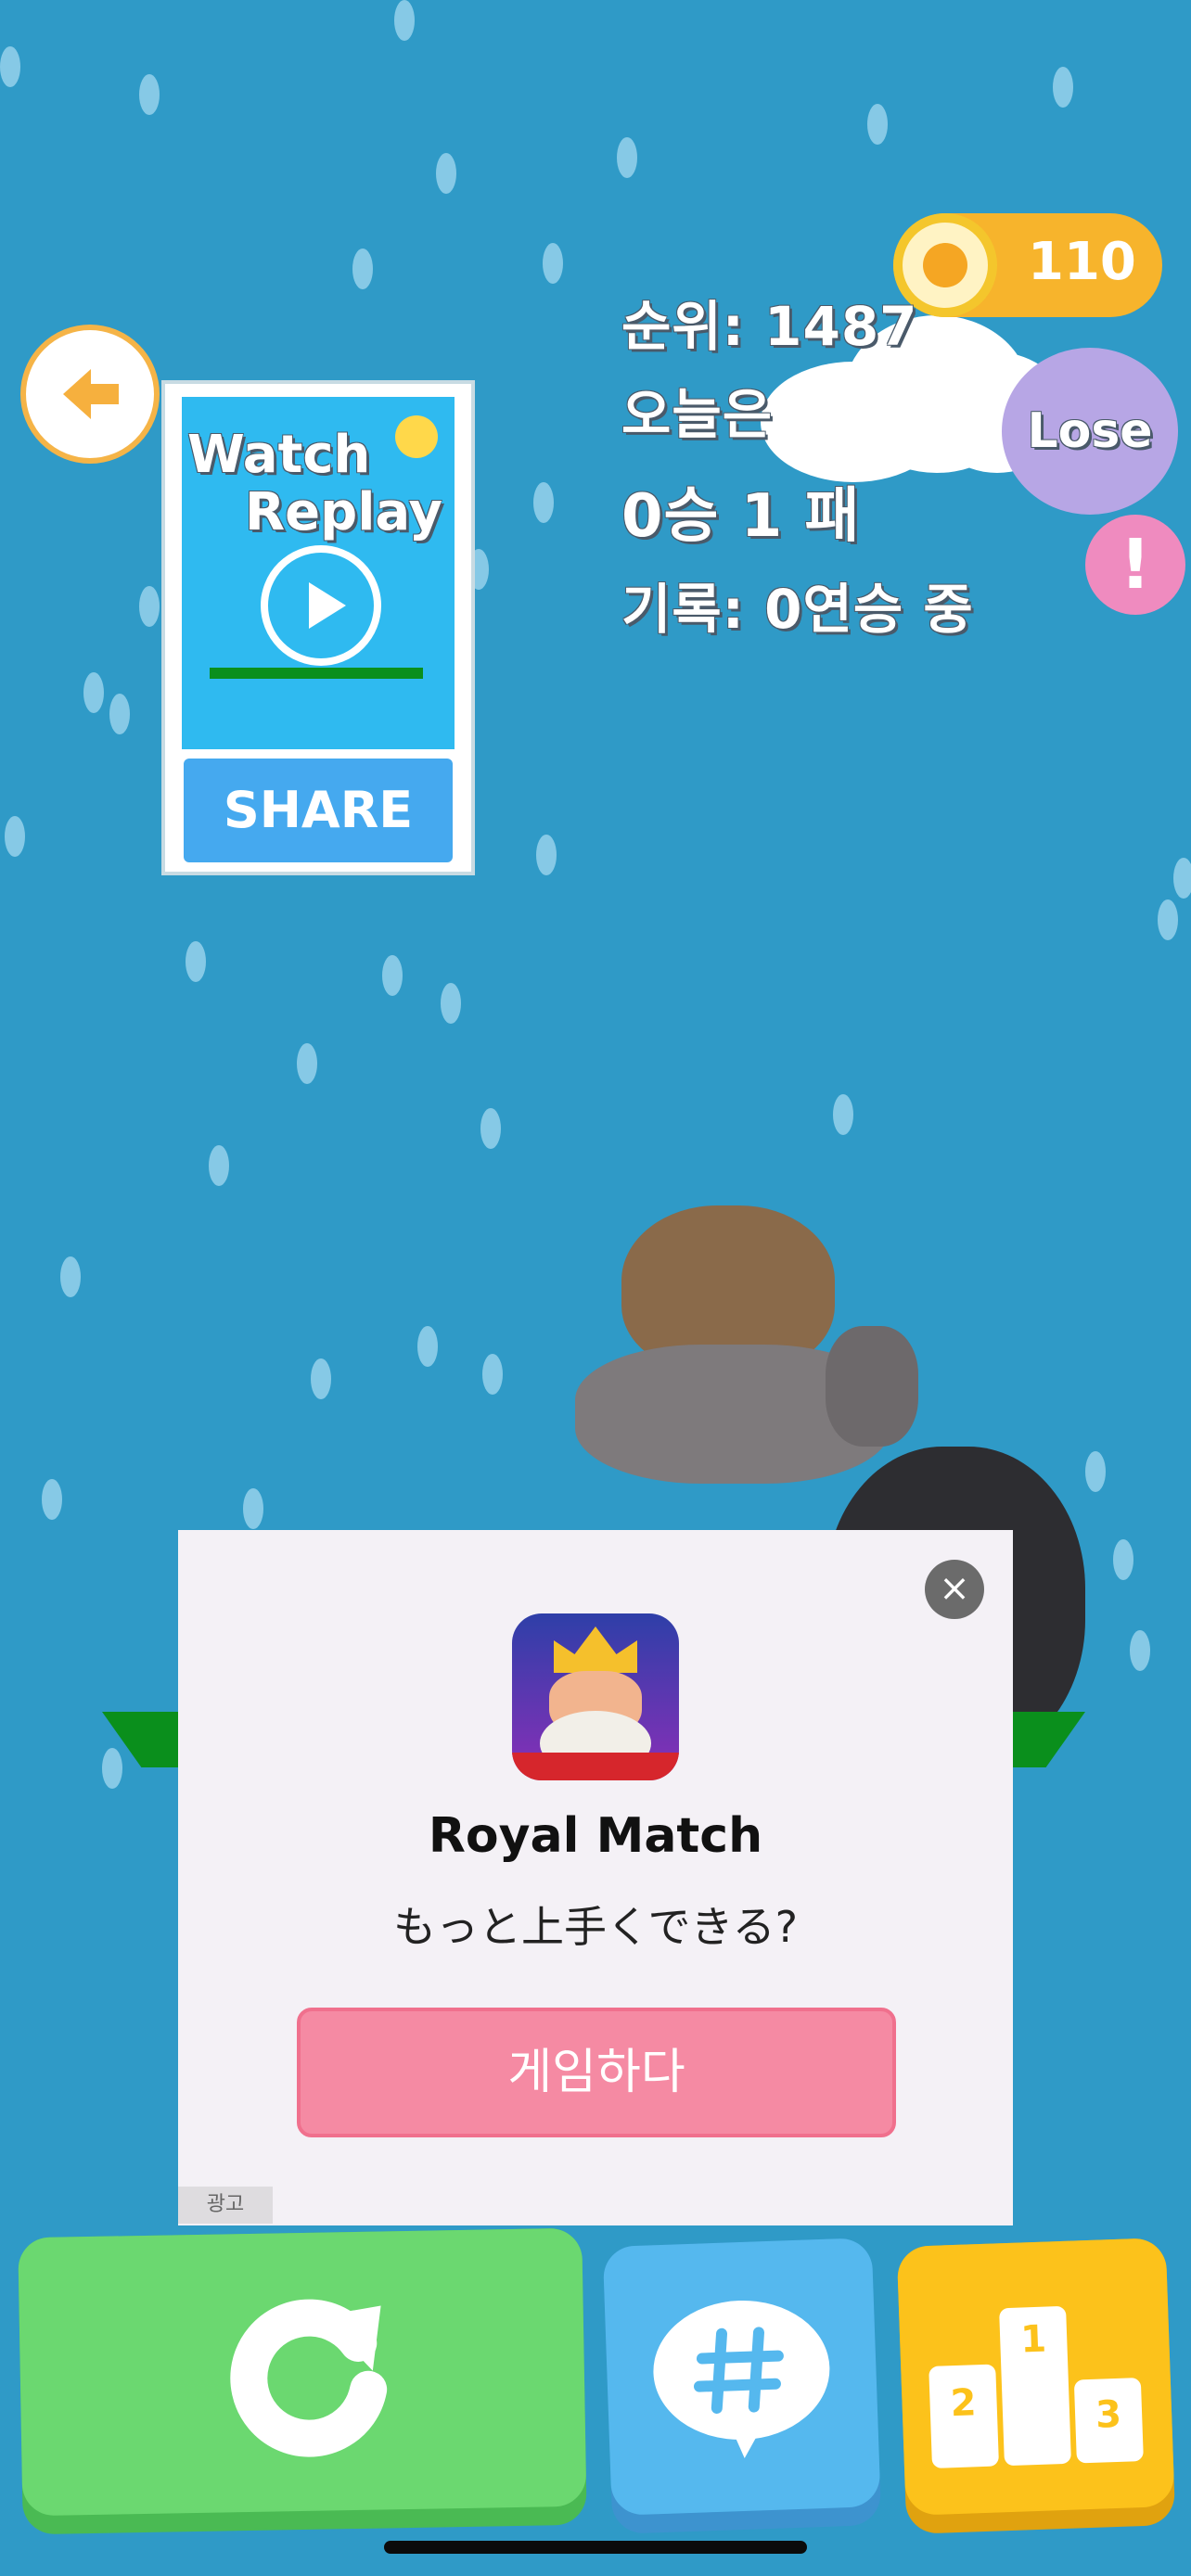 Image resolution: width=1191 pixels, height=2576 pixels. I want to click on ad-tagline: もっと上手くできる?, so click(595, 1927).